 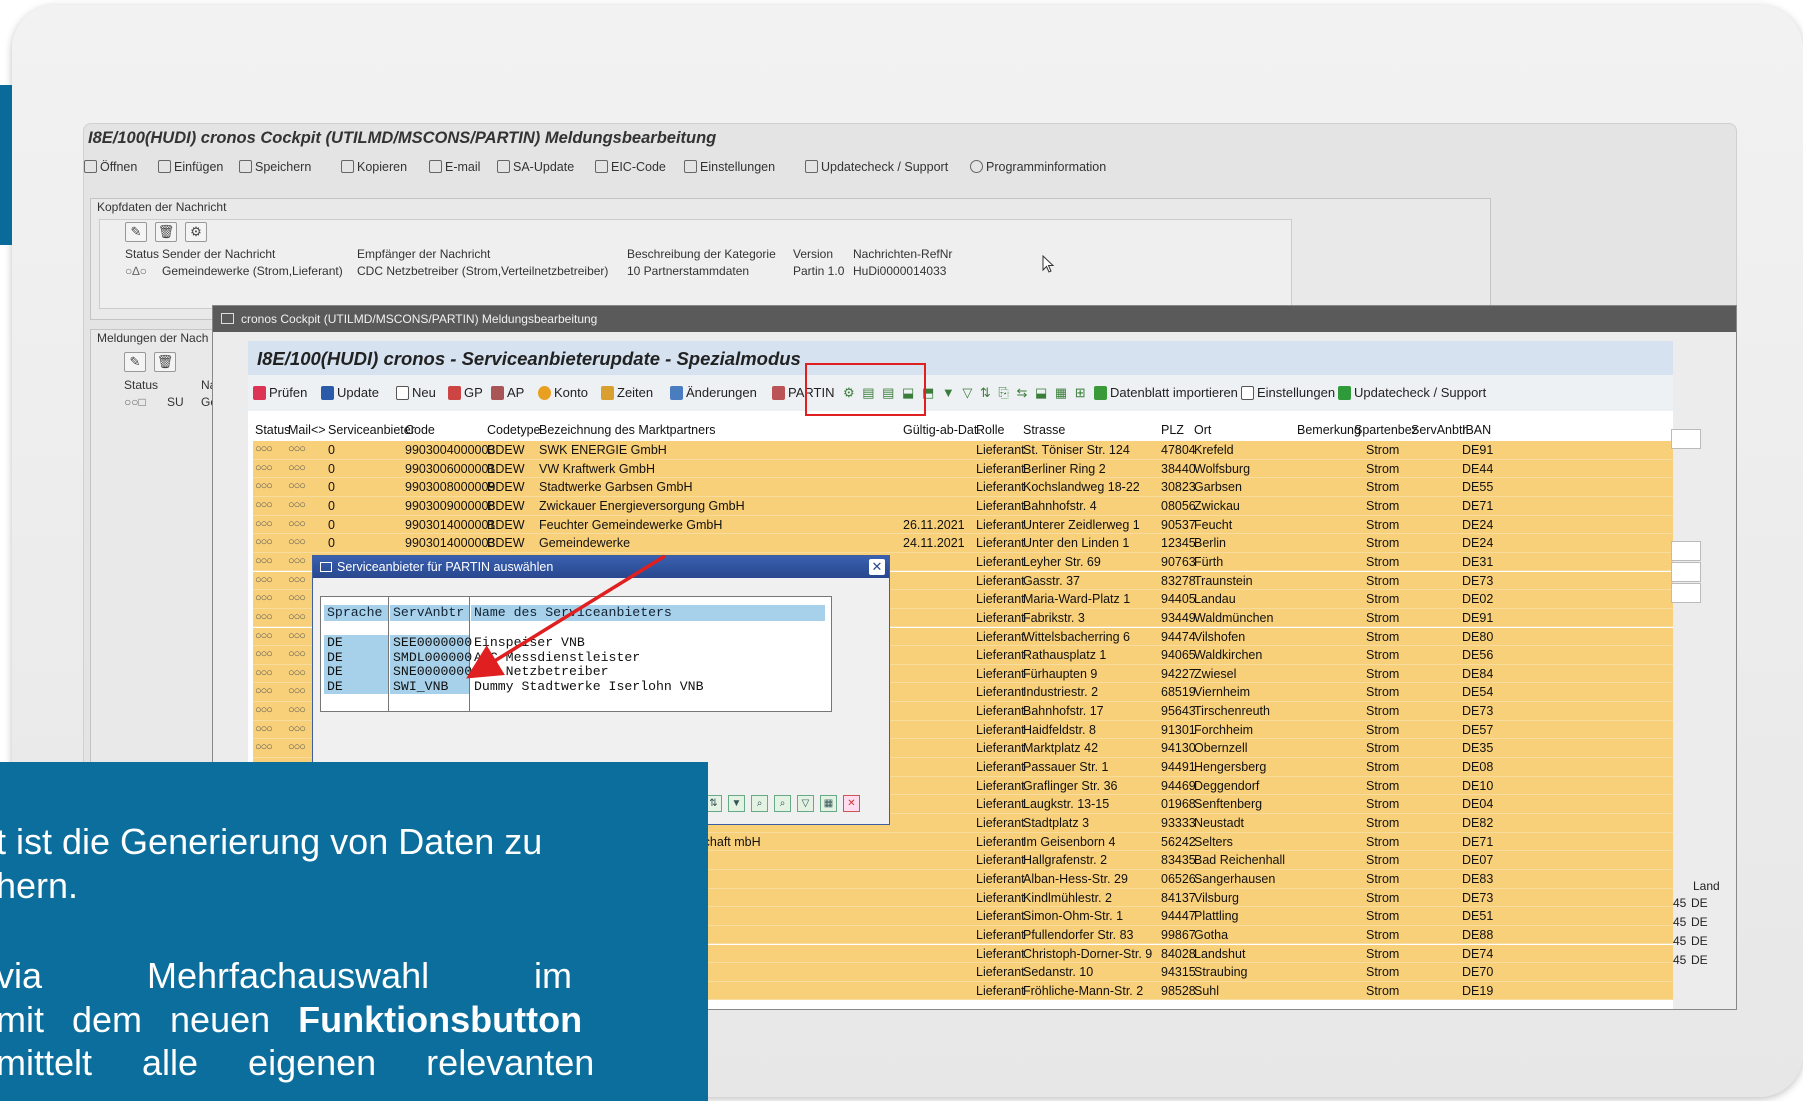 I want to click on provider-cell-id: SWI_VNB, so click(x=429, y=686).